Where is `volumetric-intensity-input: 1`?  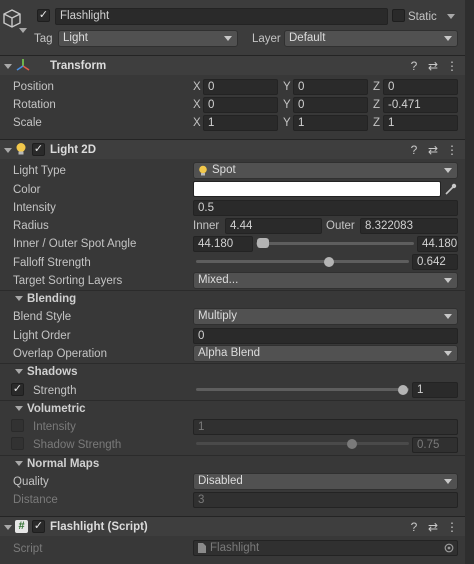
volumetric-intensity-input: 1 is located at coordinates (325, 427).